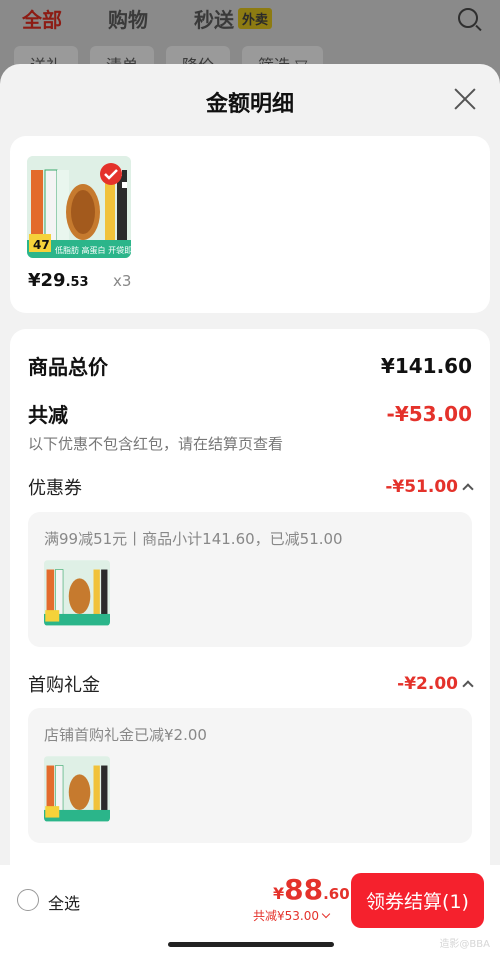  Describe the element at coordinates (156, 444) in the screenshot. I see `discount-note: 以下优惠不包含红包，请在结算页查看` at that location.